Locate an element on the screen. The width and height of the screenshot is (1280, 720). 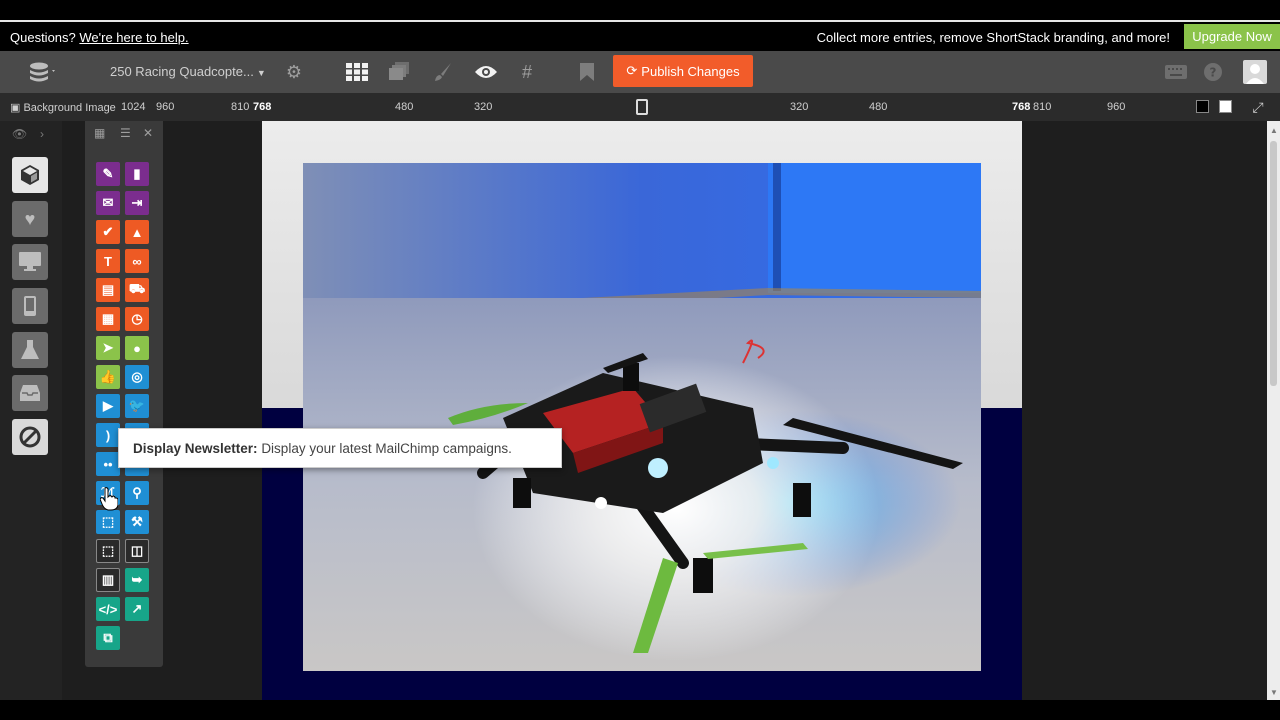
campaign-title-dropdown: 250 Racing Quadcopte... ▼ is located at coordinates (188, 71).